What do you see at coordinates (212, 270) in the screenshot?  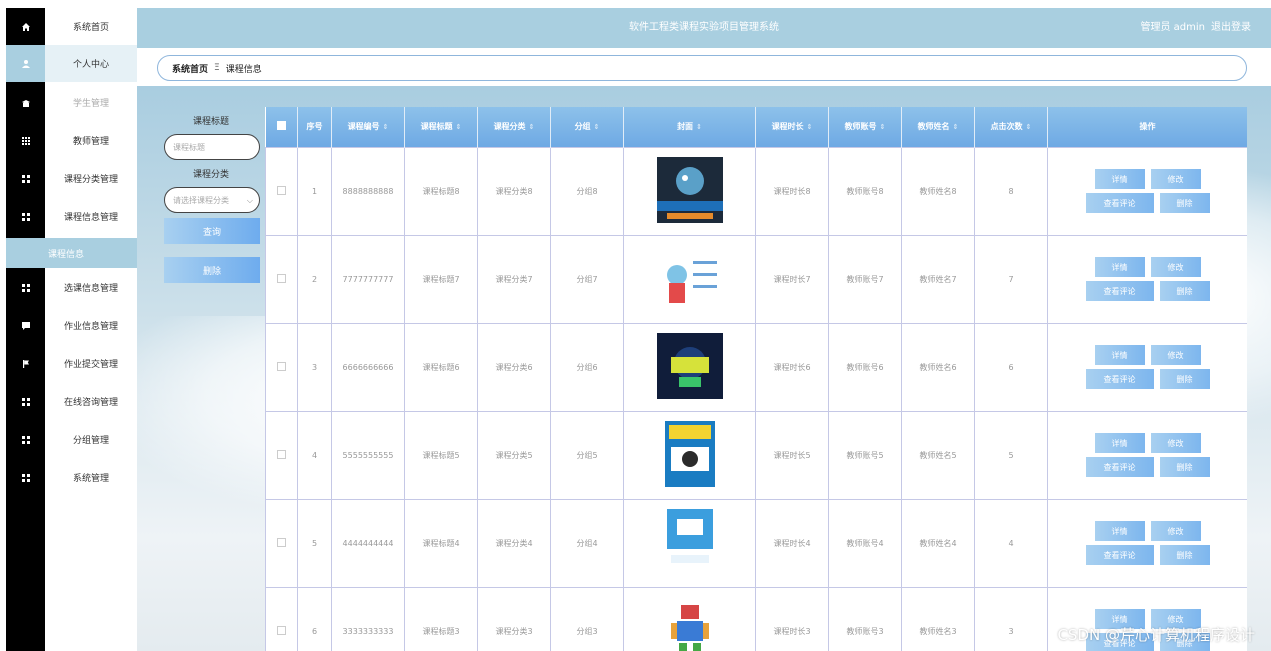 I see `batch-delete-button: 删除` at bounding box center [212, 270].